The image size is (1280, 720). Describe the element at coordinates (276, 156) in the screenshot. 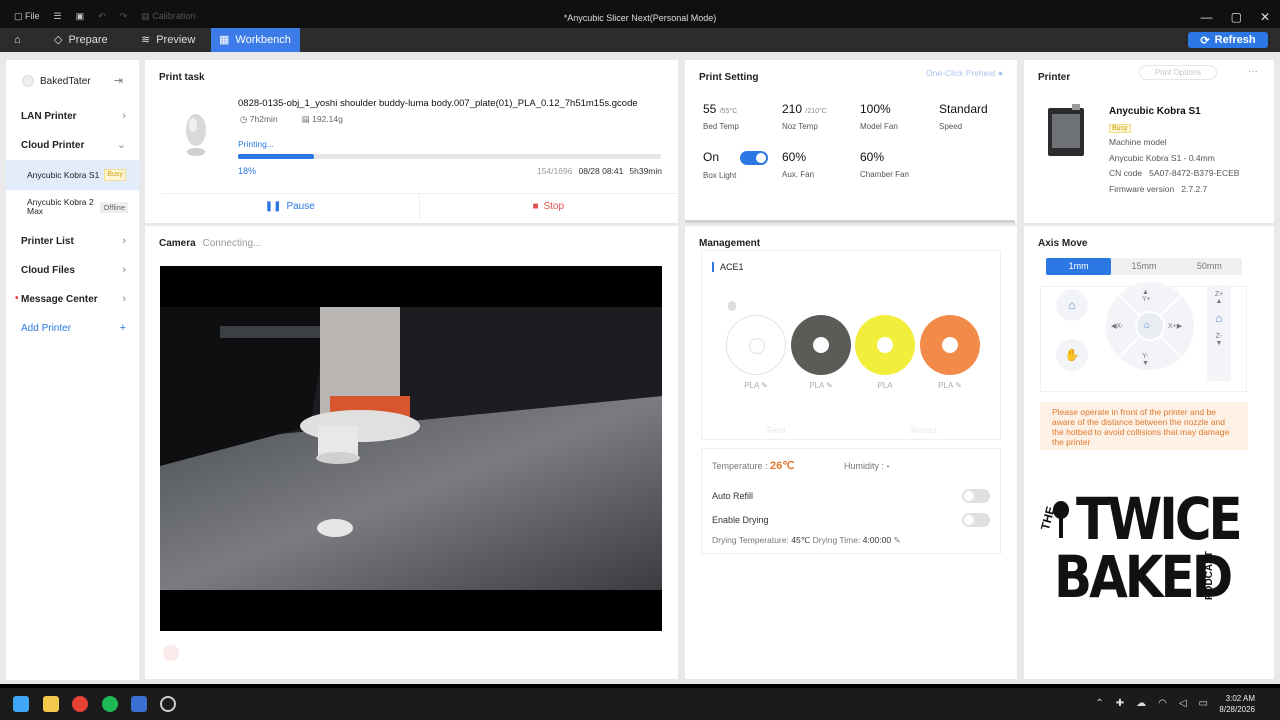

I see `progress-fill` at that location.